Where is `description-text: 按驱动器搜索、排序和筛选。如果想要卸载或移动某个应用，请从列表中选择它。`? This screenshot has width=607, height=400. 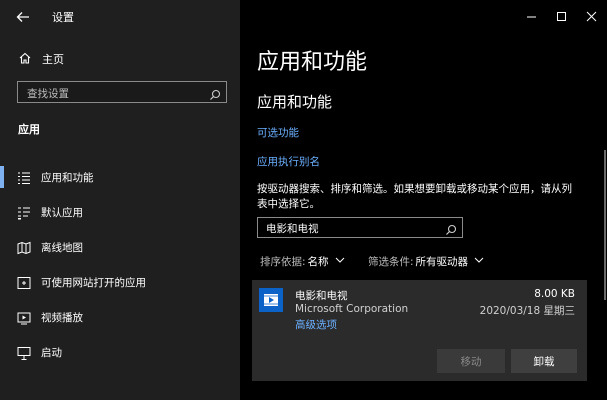 description-text: 按驱动器搜索、排序和筛选。如果想要卸载或移动某个应用，请从列表中选择它。 is located at coordinates (414, 196).